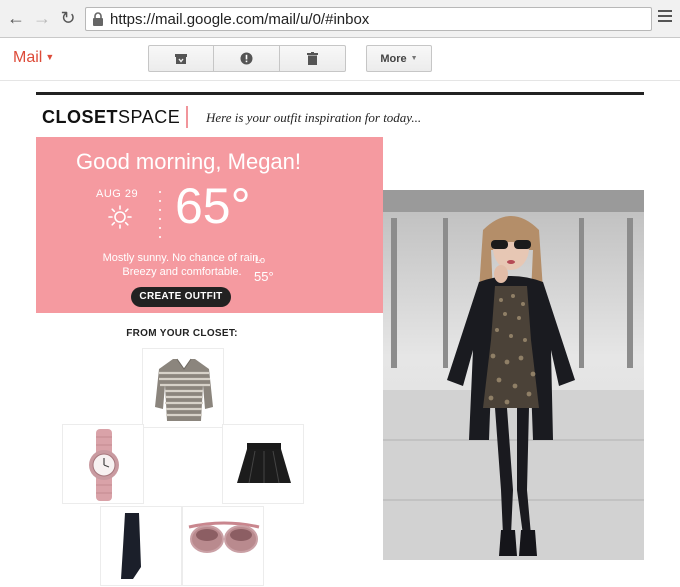  Describe the element at coordinates (149, 117) in the screenshot. I see `brand-rest: SPACE` at that location.